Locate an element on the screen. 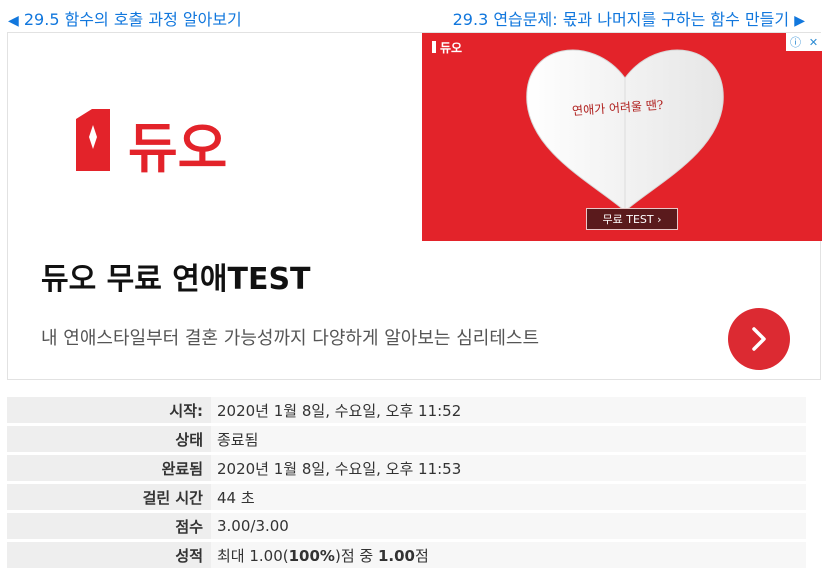 Image resolution: width=823 pixels, height=580 pixels. grade-middle: )점 중 is located at coordinates (356, 555).